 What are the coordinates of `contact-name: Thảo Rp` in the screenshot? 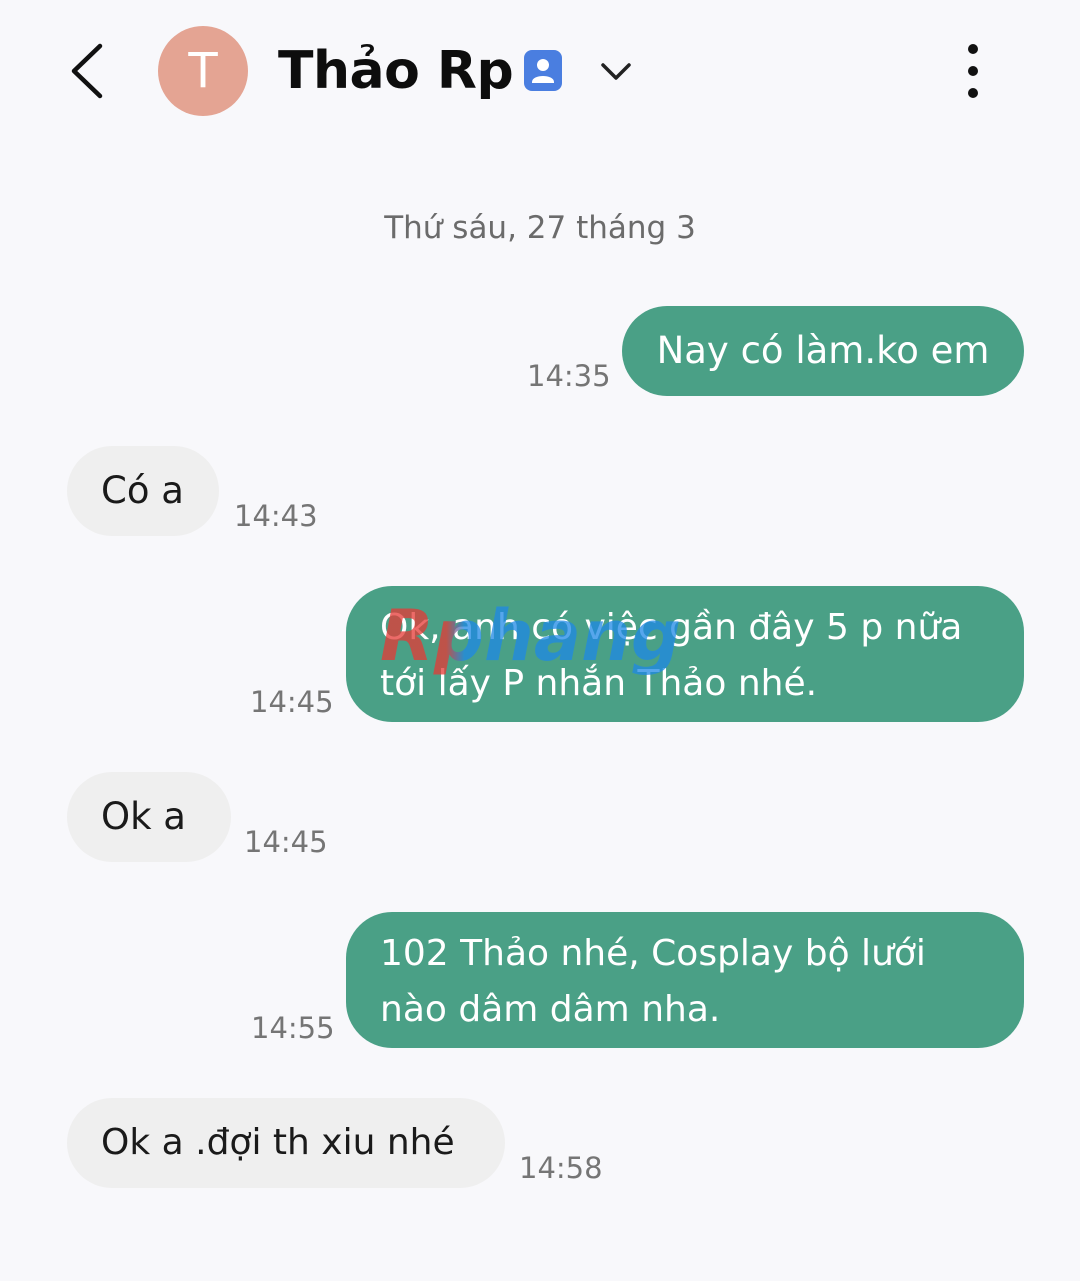 It's located at (396, 71).